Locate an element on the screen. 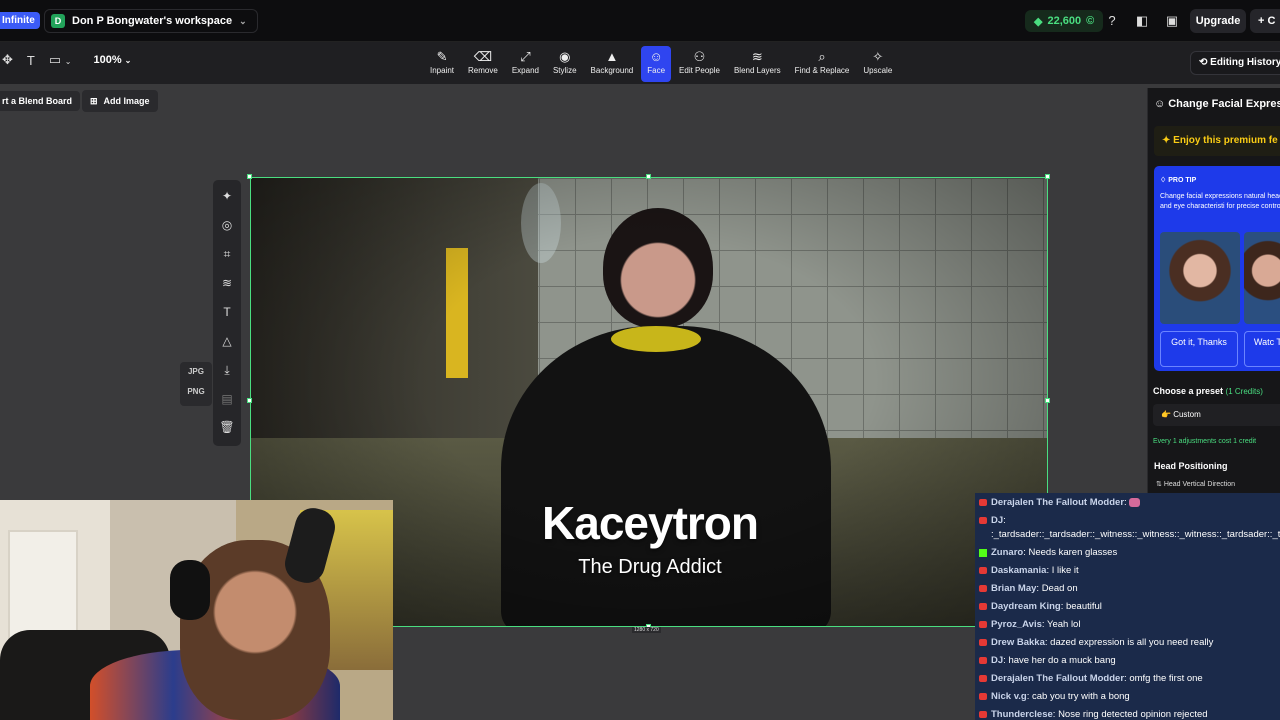 This screenshot has width=1280, height=720. help-icon: ? is located at coordinates (1112, 21).